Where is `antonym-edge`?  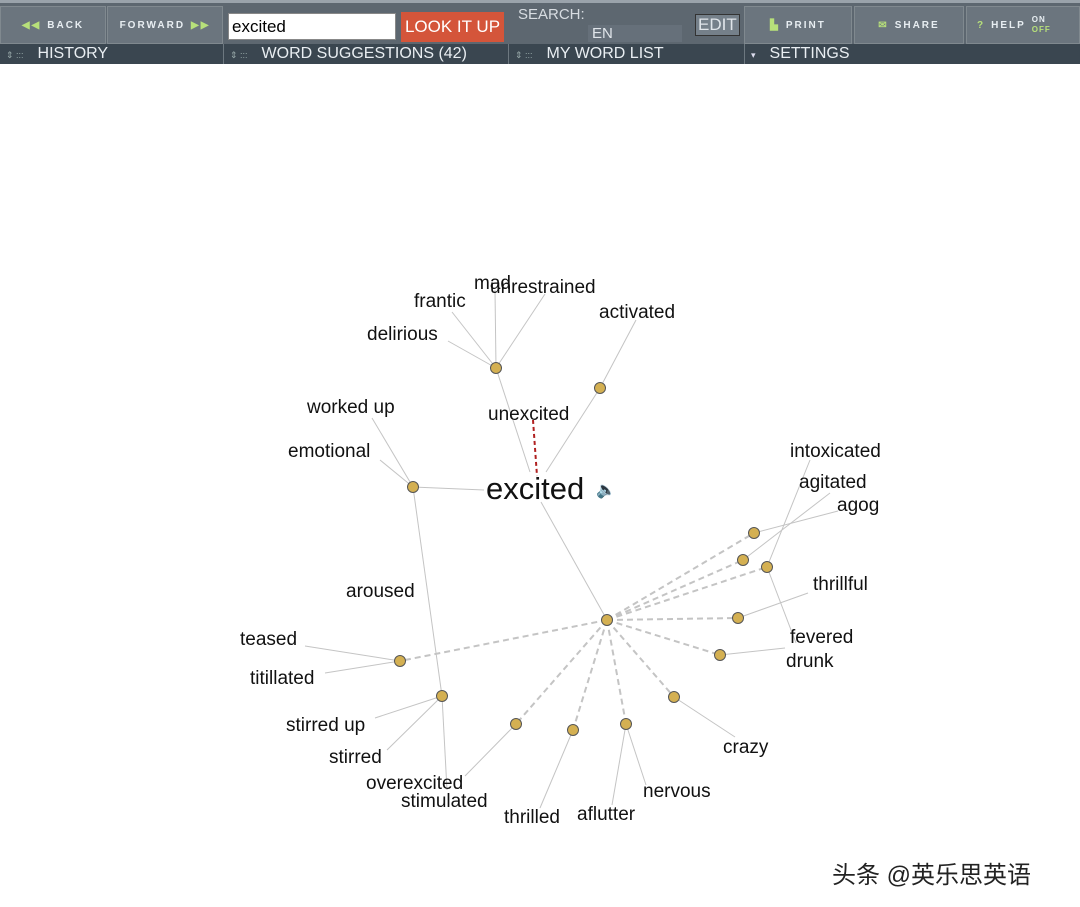
antonym-edge is located at coordinates (535, 448).